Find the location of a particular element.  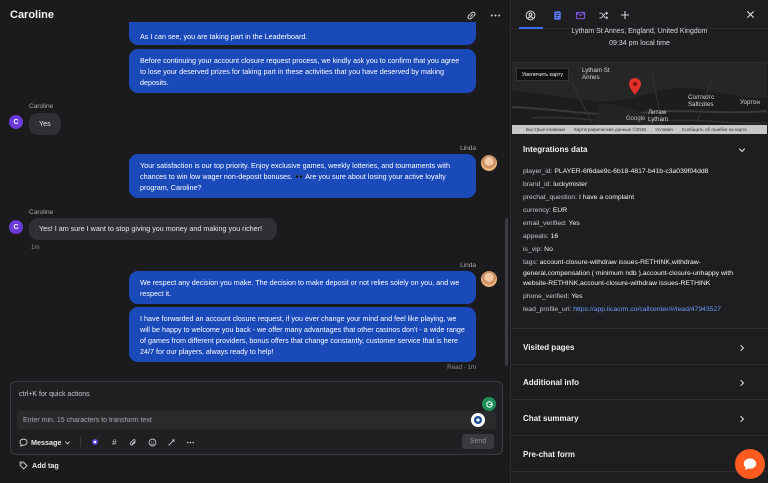

toolbar-divider is located at coordinates (81, 442).